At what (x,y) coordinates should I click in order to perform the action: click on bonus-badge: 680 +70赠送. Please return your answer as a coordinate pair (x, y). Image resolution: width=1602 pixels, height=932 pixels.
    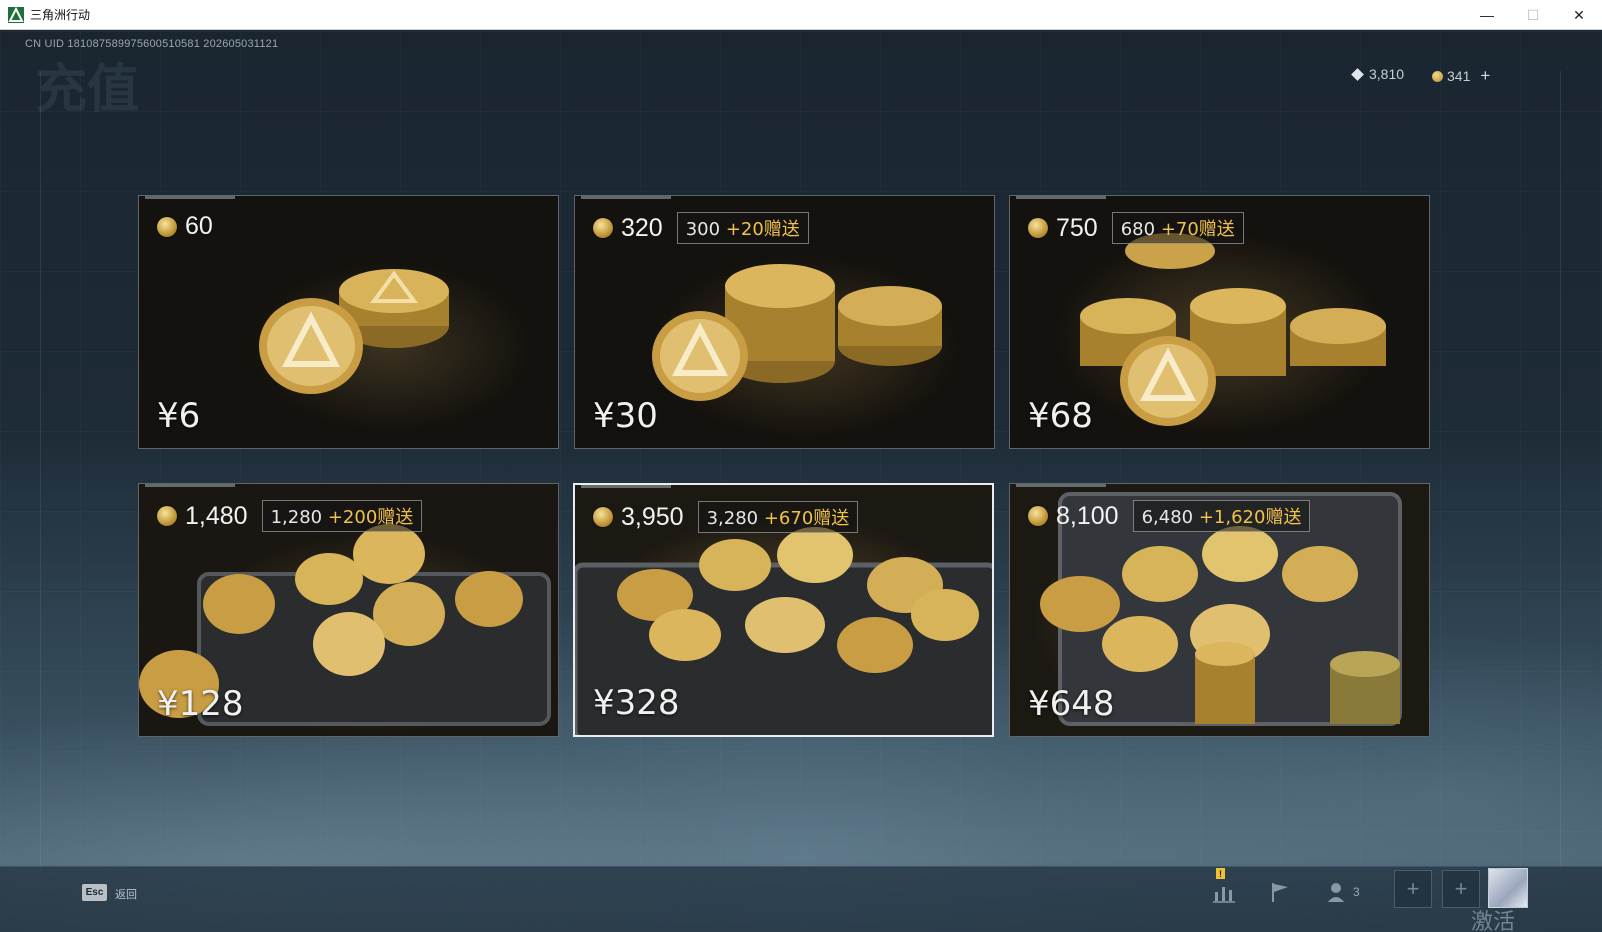
    Looking at the image, I should click on (1177, 228).